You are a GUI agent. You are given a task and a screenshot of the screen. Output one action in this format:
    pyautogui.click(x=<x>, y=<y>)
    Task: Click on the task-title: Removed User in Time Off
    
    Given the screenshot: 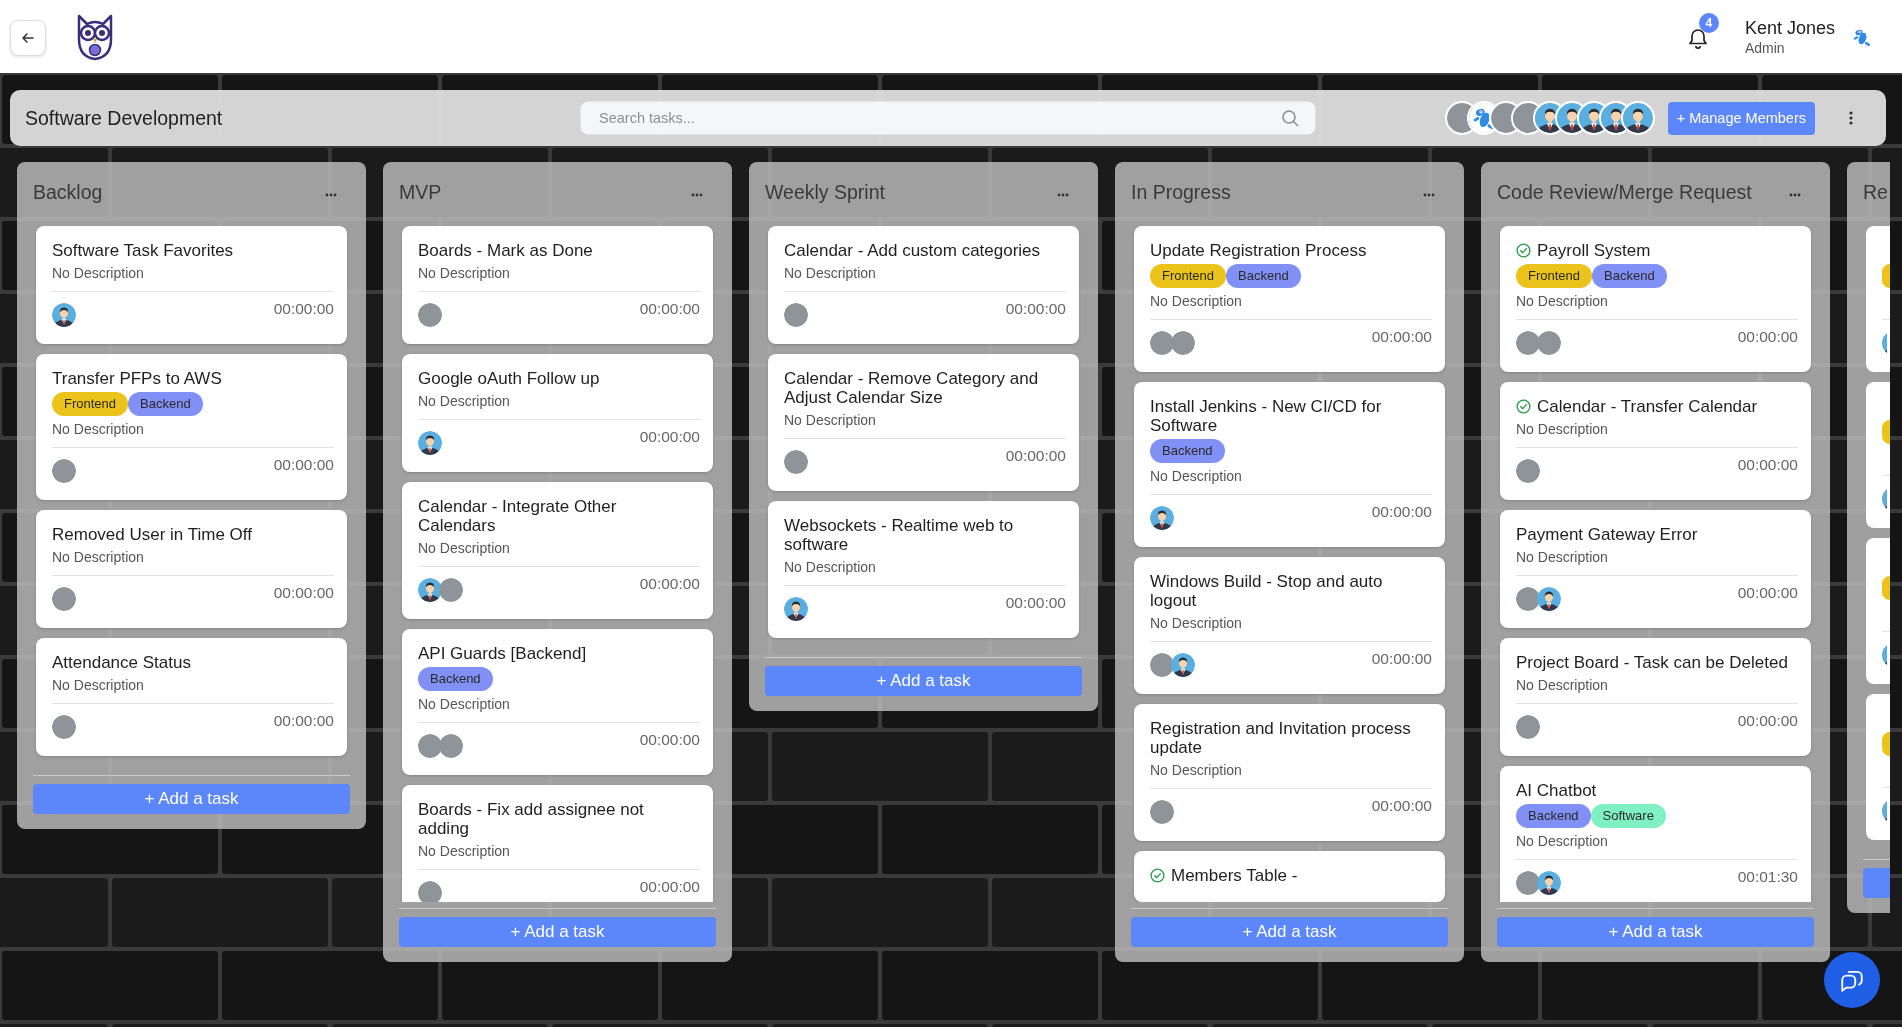 What is the action you would take?
    pyautogui.click(x=152, y=534)
    